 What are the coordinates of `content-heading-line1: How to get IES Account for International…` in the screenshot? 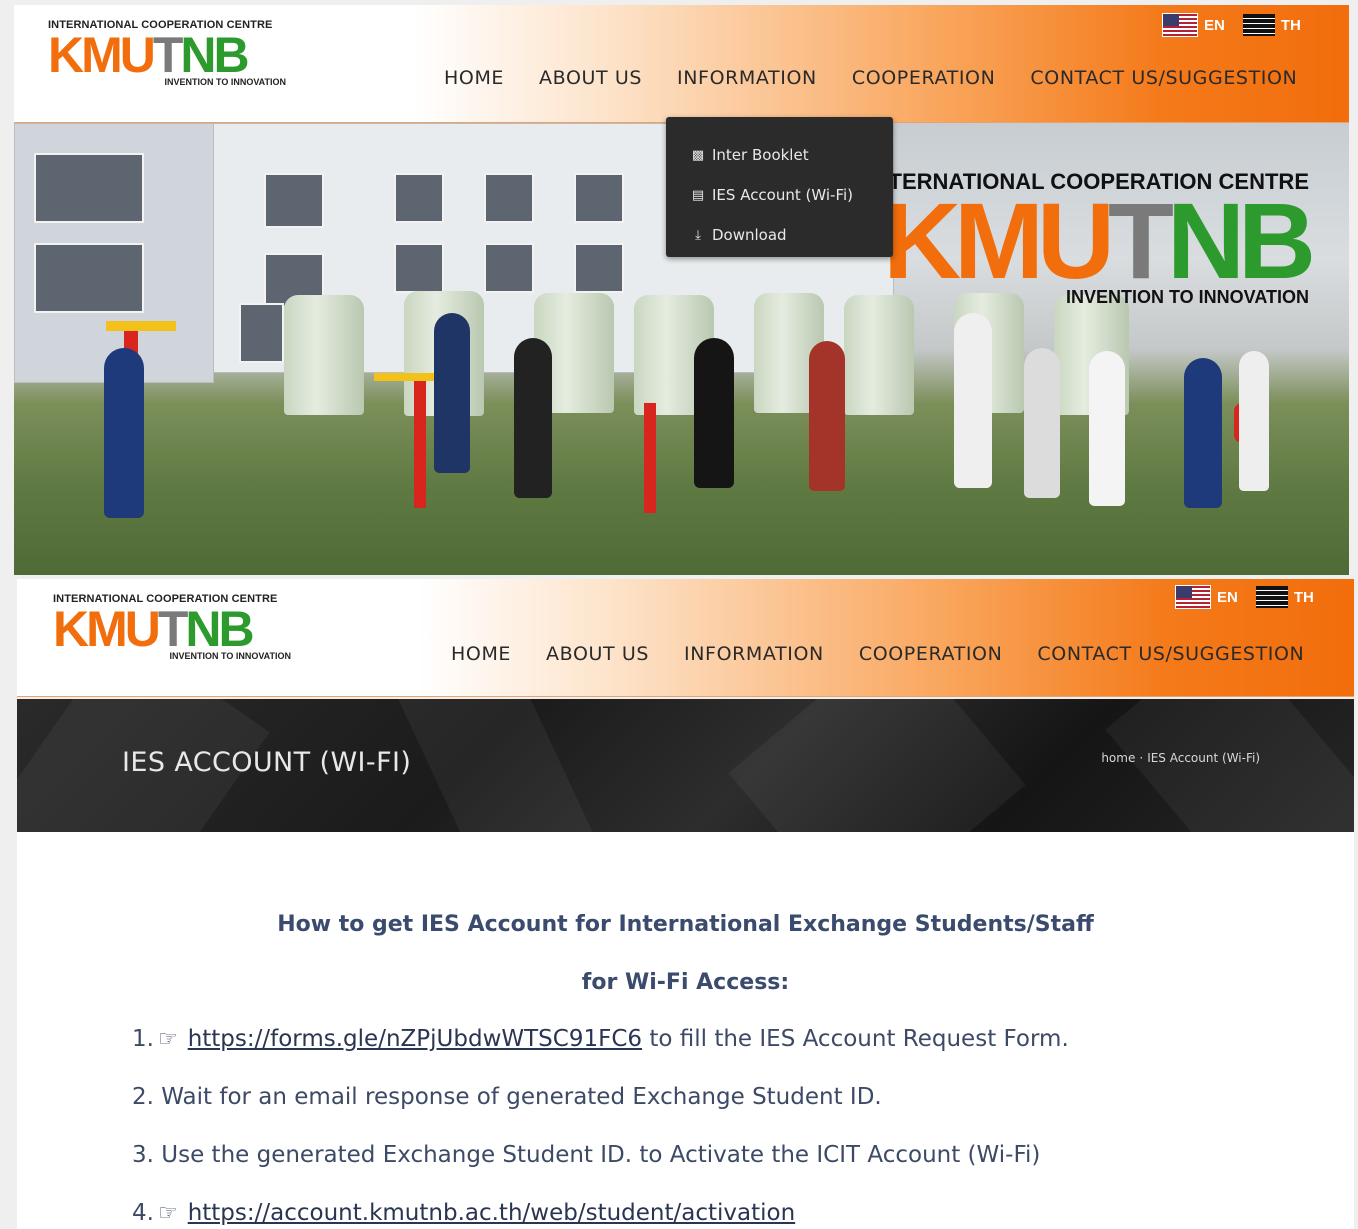 It's located at (685, 924).